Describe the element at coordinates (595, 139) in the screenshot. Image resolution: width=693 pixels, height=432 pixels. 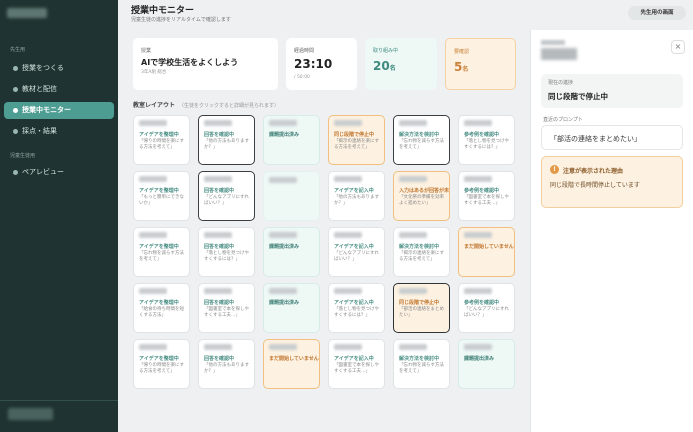
I see `recent-prompt-value: 「部活の連絡をまとめたい」` at that location.